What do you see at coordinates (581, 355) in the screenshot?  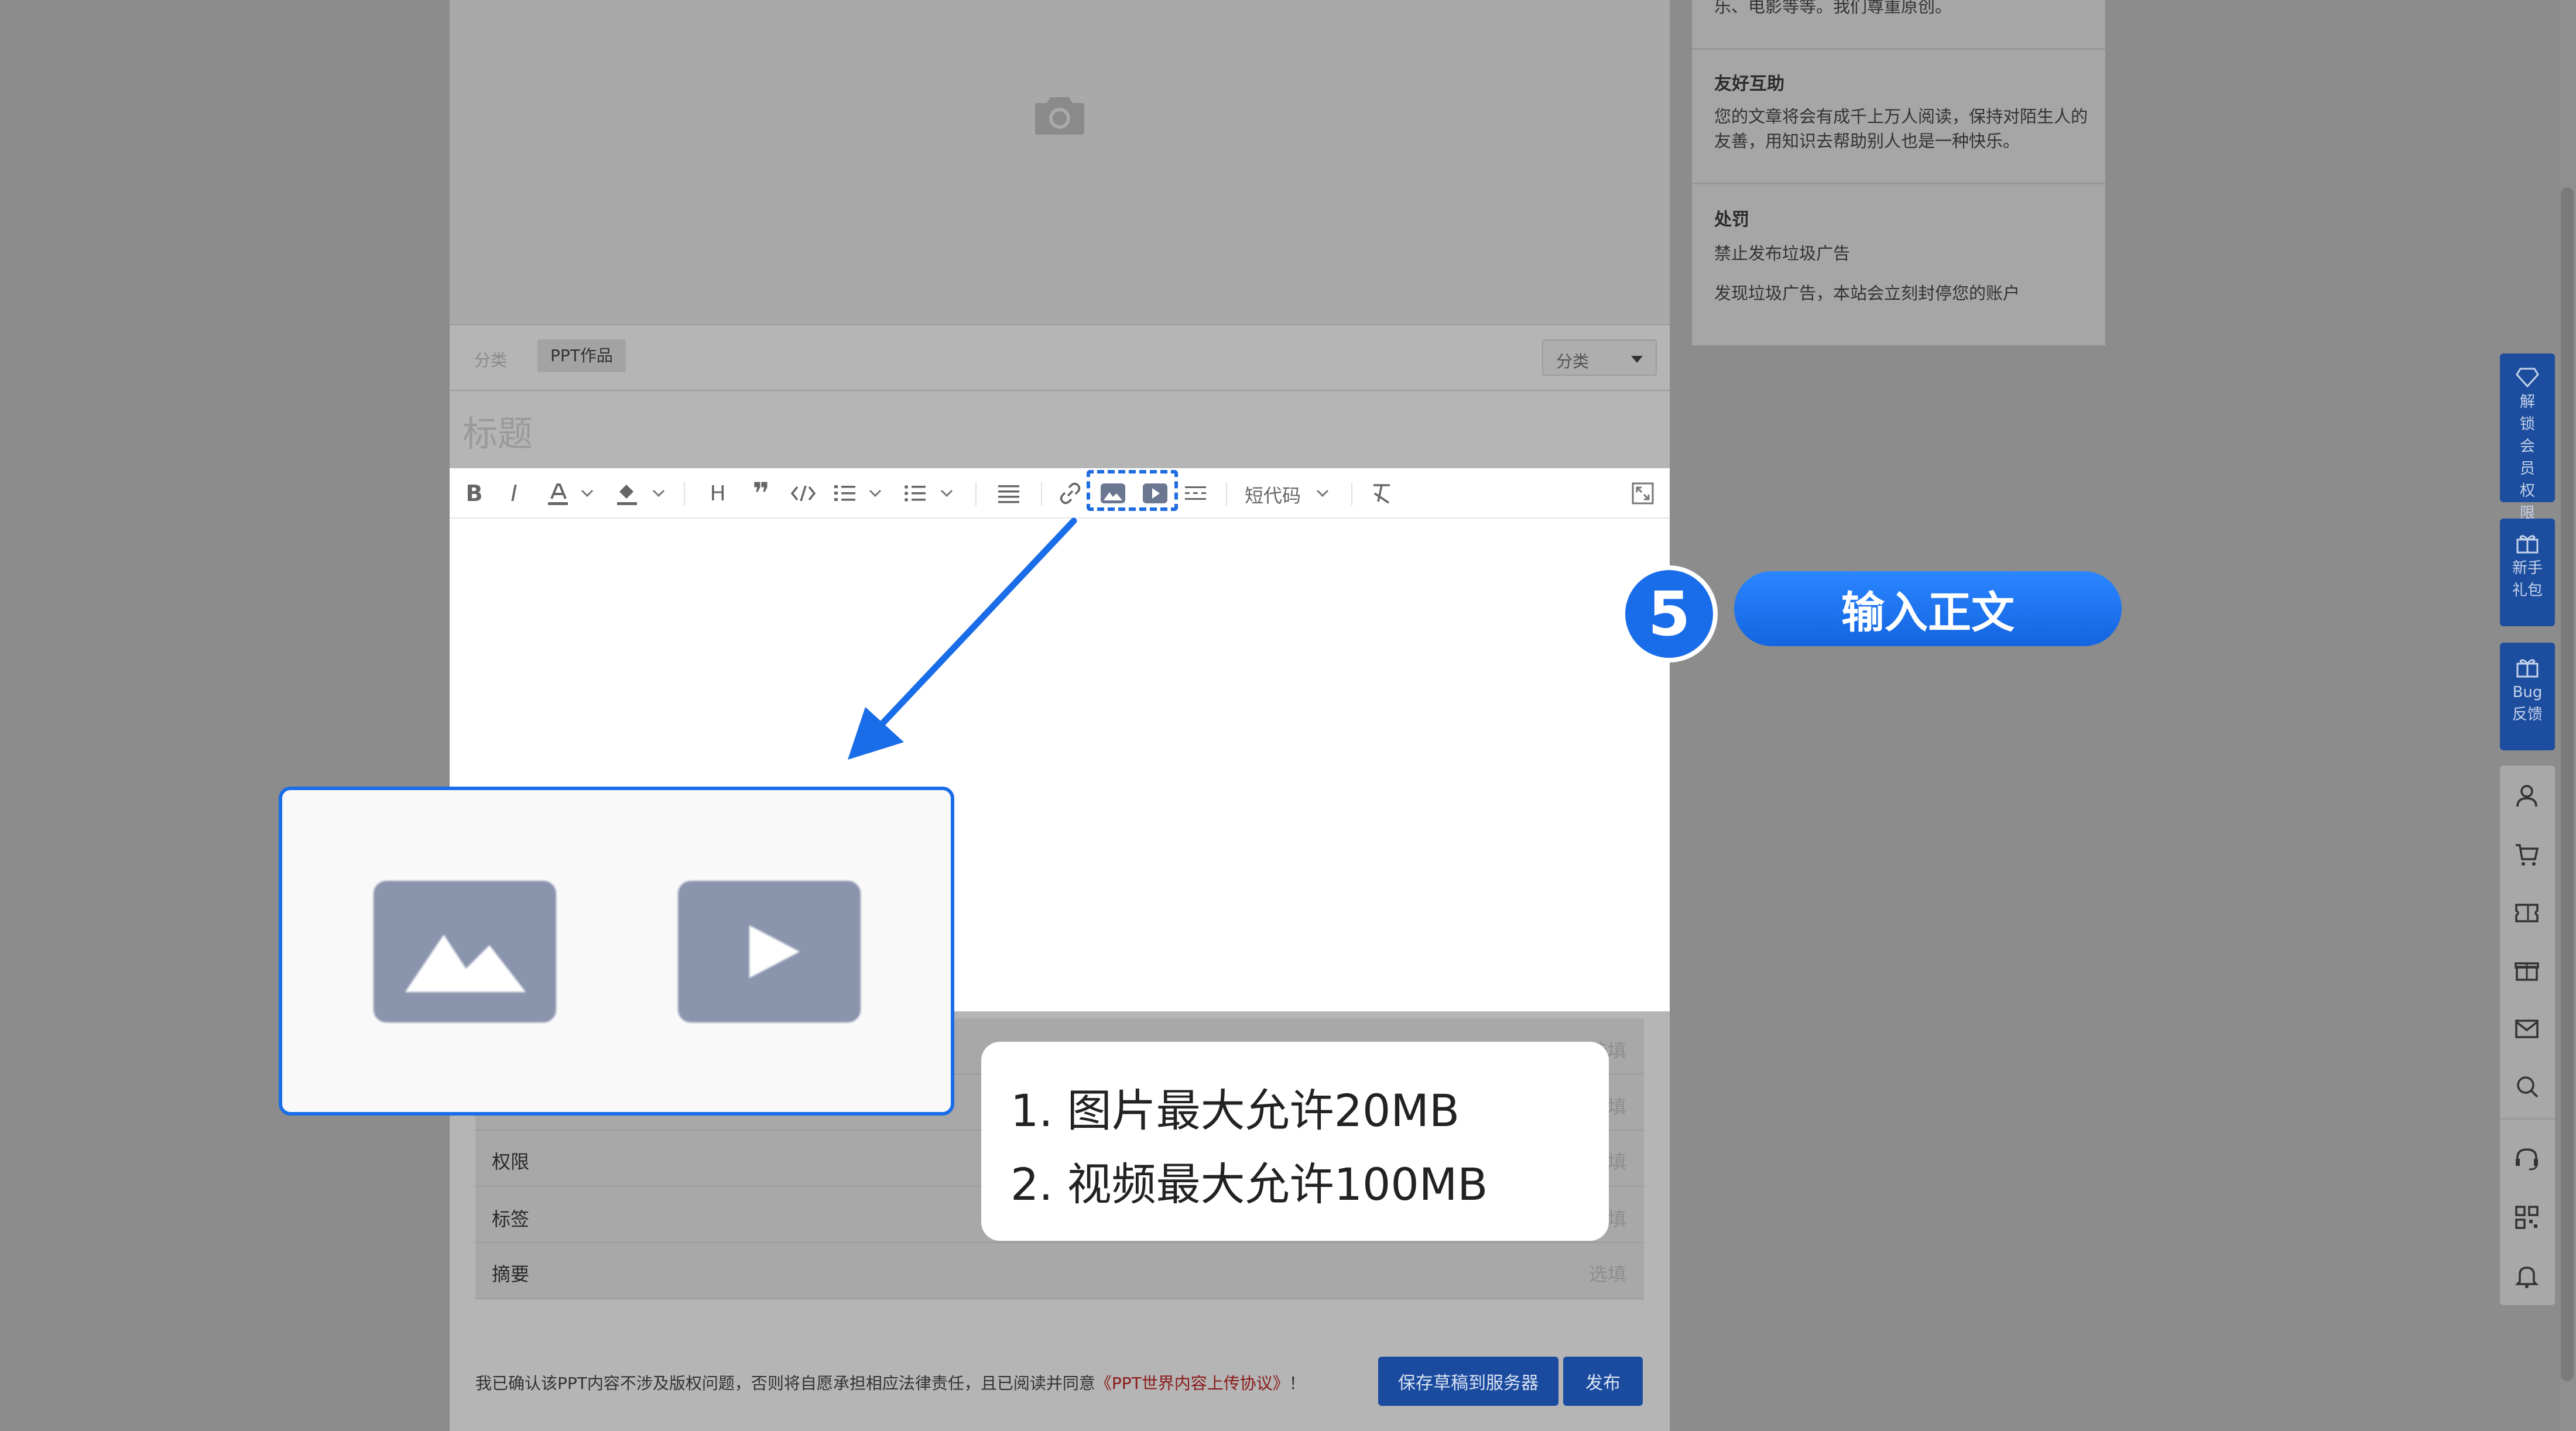 I see `category-chip: PPT作品` at bounding box center [581, 355].